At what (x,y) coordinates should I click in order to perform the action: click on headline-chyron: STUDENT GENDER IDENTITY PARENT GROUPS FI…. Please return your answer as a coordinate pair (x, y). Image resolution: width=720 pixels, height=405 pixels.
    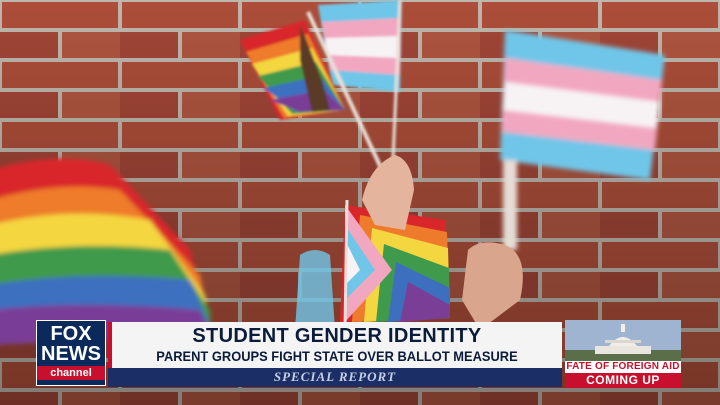
    Looking at the image, I should click on (335, 351).